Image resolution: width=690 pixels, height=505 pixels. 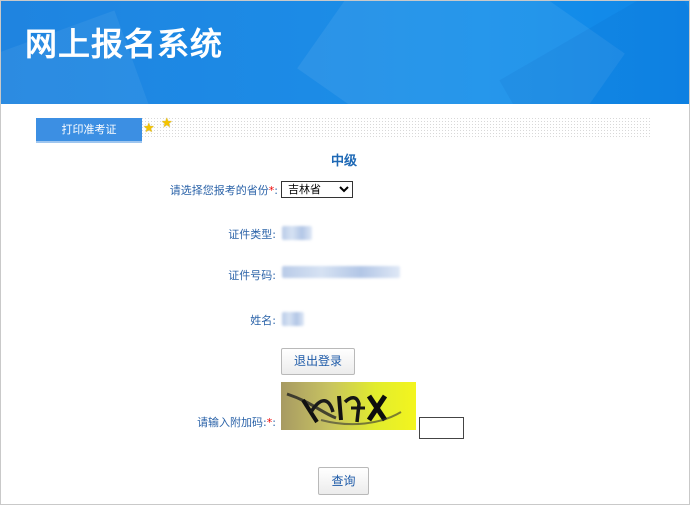 What do you see at coordinates (252, 275) in the screenshot?
I see `id-number-label: 证件号码:` at bounding box center [252, 275].